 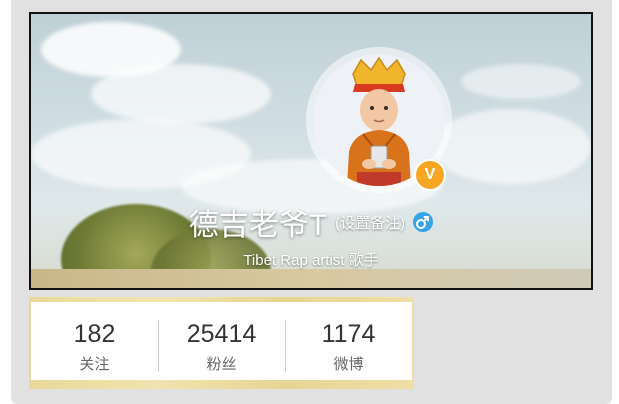 I want to click on verified-badge-icon: V, so click(x=430, y=175).